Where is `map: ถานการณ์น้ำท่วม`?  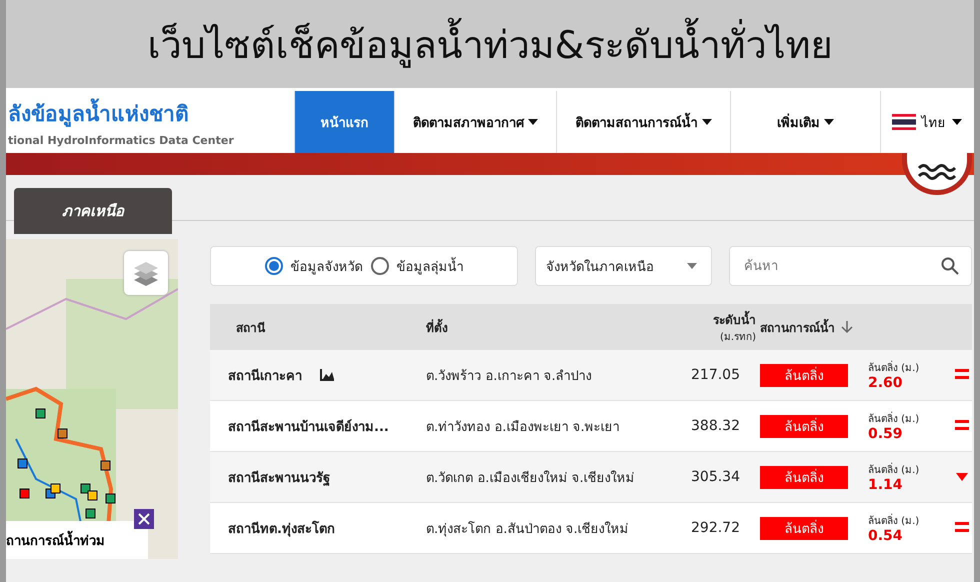
map: ถานการณ์น้ำท่วม is located at coordinates (92, 399).